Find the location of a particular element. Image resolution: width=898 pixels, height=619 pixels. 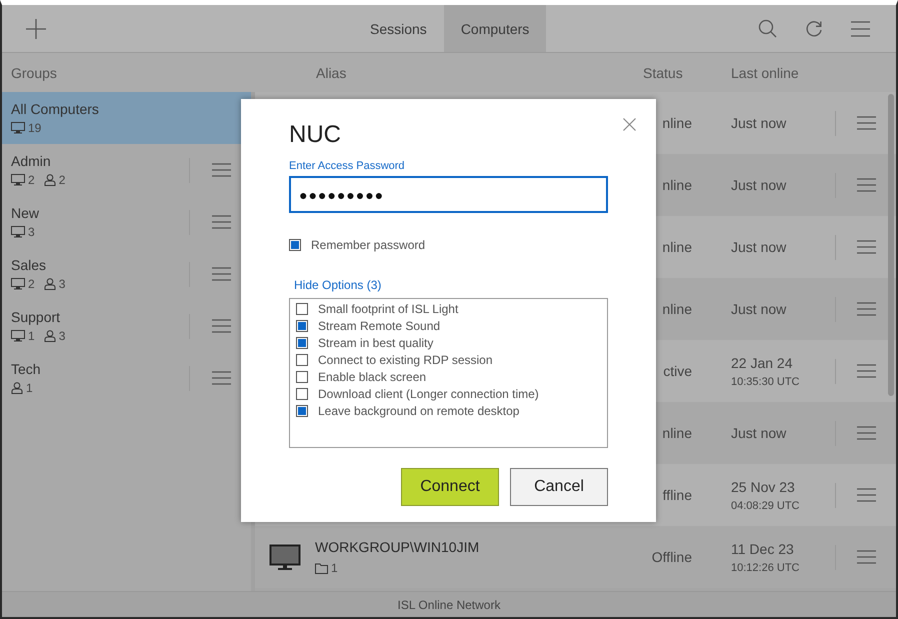

field-label: Enter Access Password is located at coordinates (347, 166).